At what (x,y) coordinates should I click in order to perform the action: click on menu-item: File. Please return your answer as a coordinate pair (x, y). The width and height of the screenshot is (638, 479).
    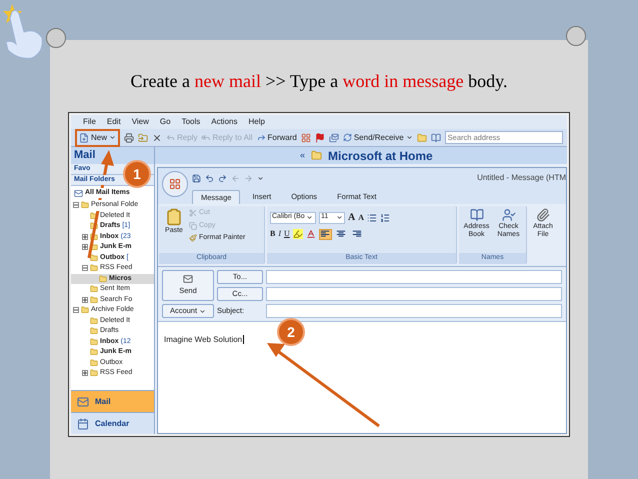
    Looking at the image, I should click on (89, 122).